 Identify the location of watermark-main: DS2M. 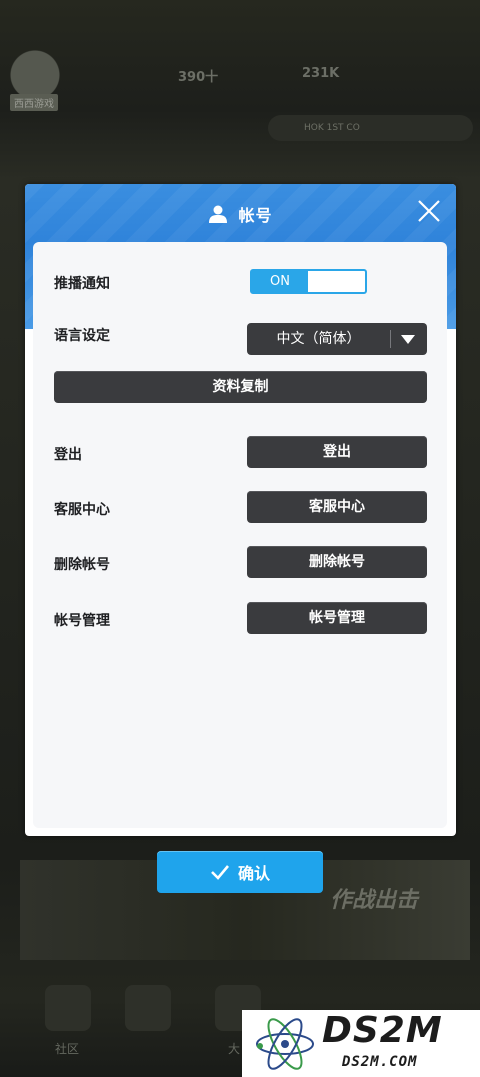
(382, 1030).